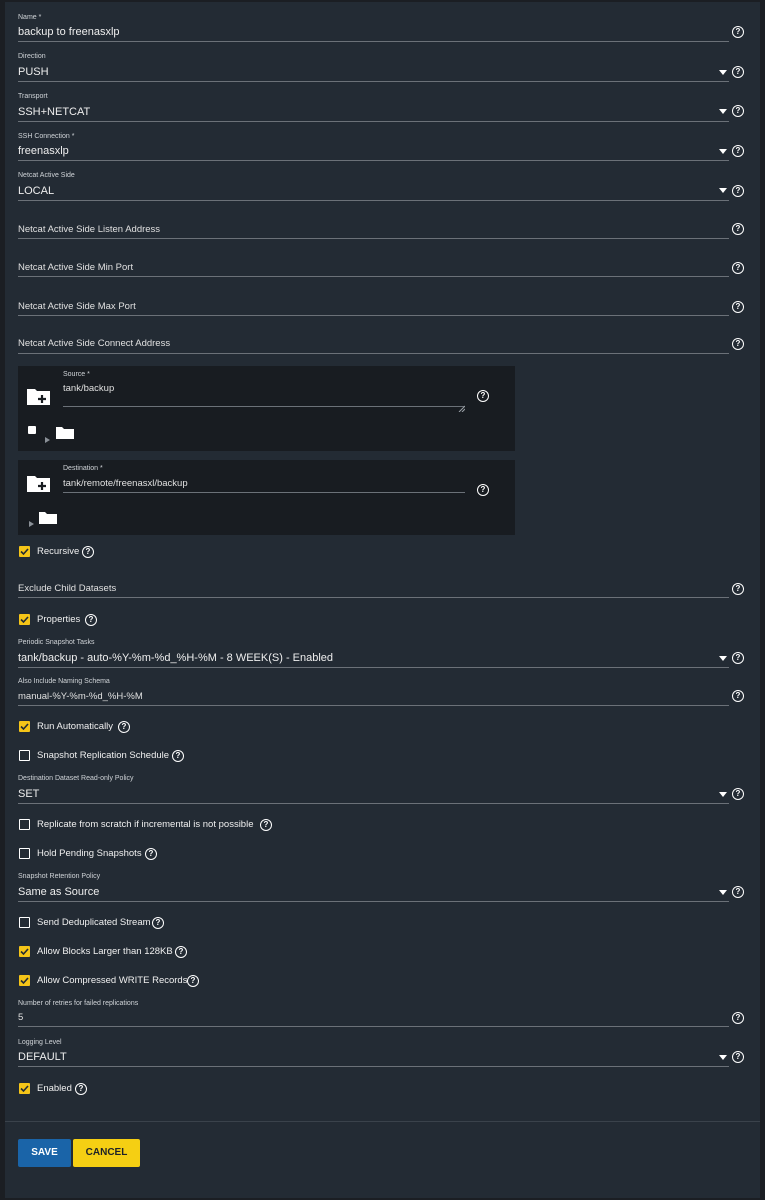 This screenshot has height=1200, width=765. What do you see at coordinates (106, 1153) in the screenshot?
I see `cancel-button: CANCEL` at bounding box center [106, 1153].